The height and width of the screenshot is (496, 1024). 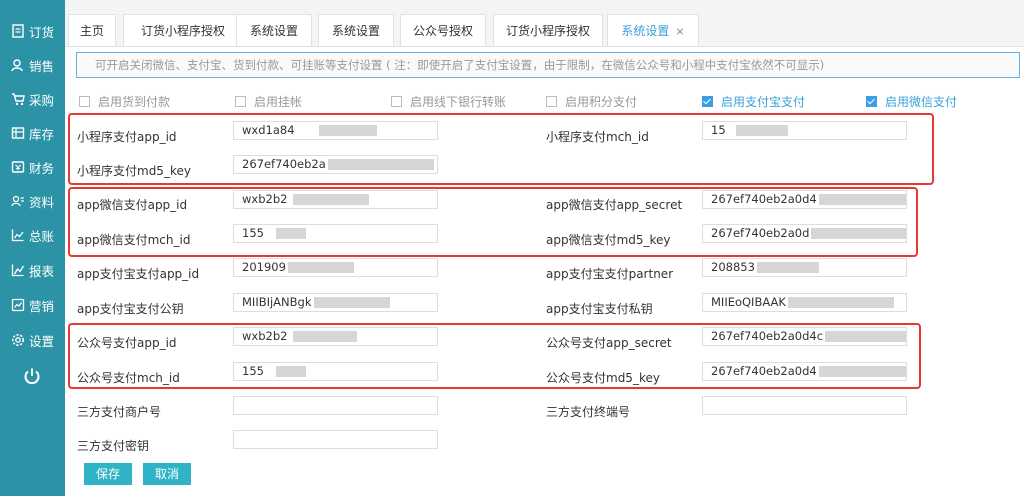 What do you see at coordinates (41, 306) in the screenshot?
I see `sidebar-item-label: 营销` at bounding box center [41, 306].